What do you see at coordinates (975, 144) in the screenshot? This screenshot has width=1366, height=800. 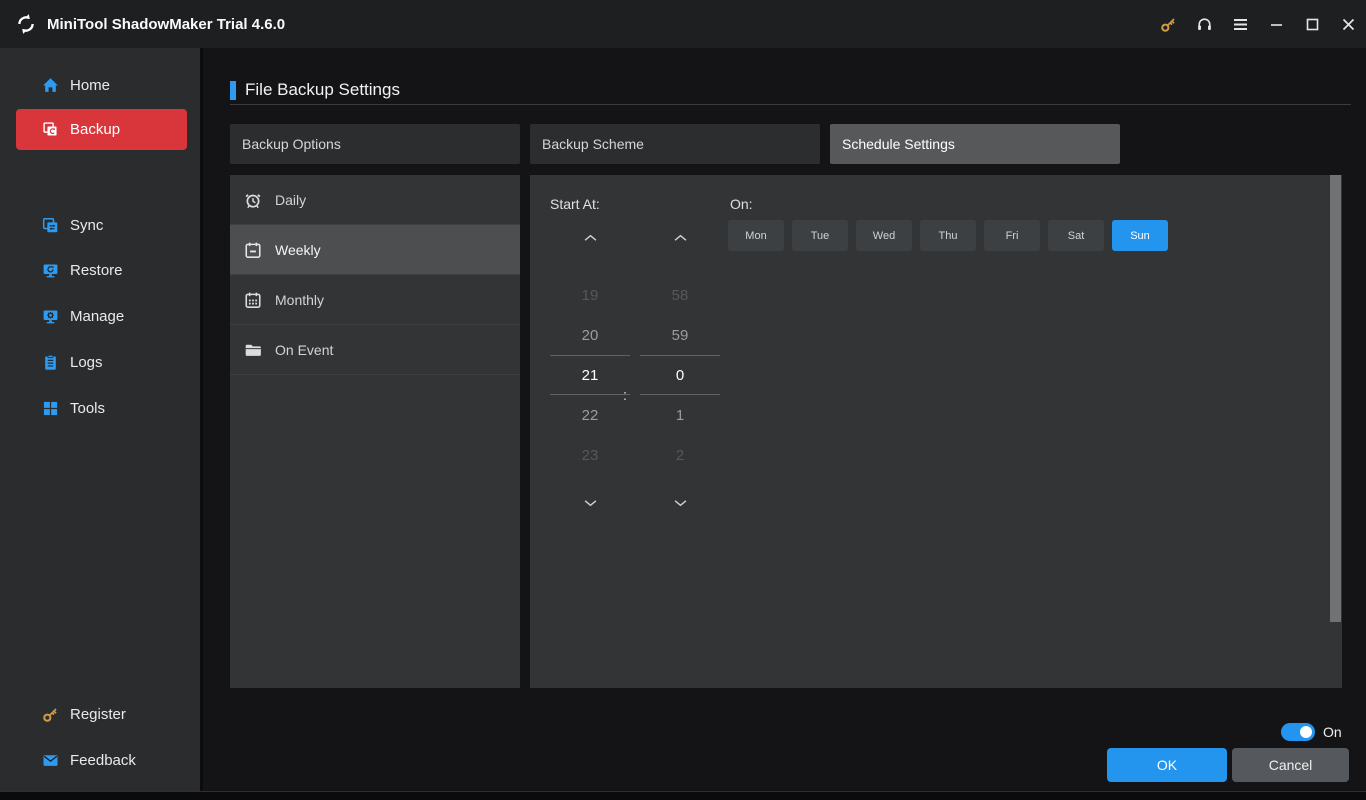 I see `tab-schedule-settings: Schedule Settings` at bounding box center [975, 144].